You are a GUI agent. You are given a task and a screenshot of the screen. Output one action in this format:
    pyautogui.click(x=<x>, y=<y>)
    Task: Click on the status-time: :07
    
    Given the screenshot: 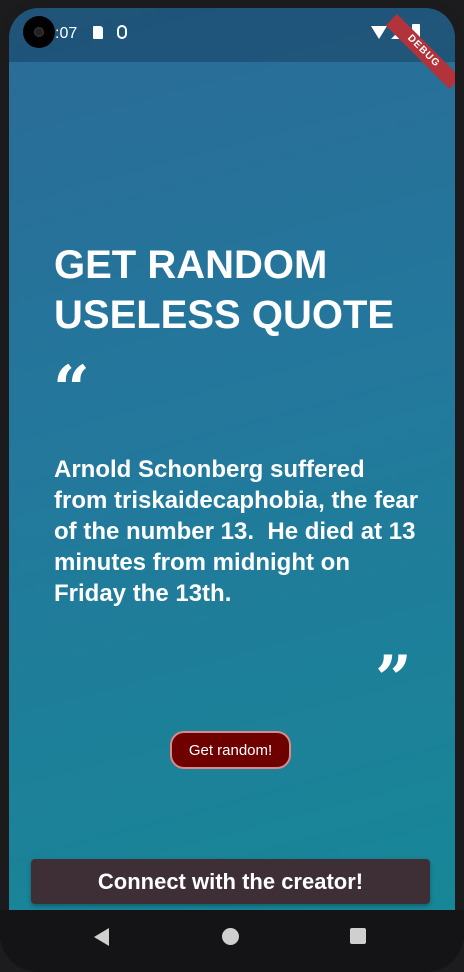 What is the action you would take?
    pyautogui.click(x=66, y=33)
    